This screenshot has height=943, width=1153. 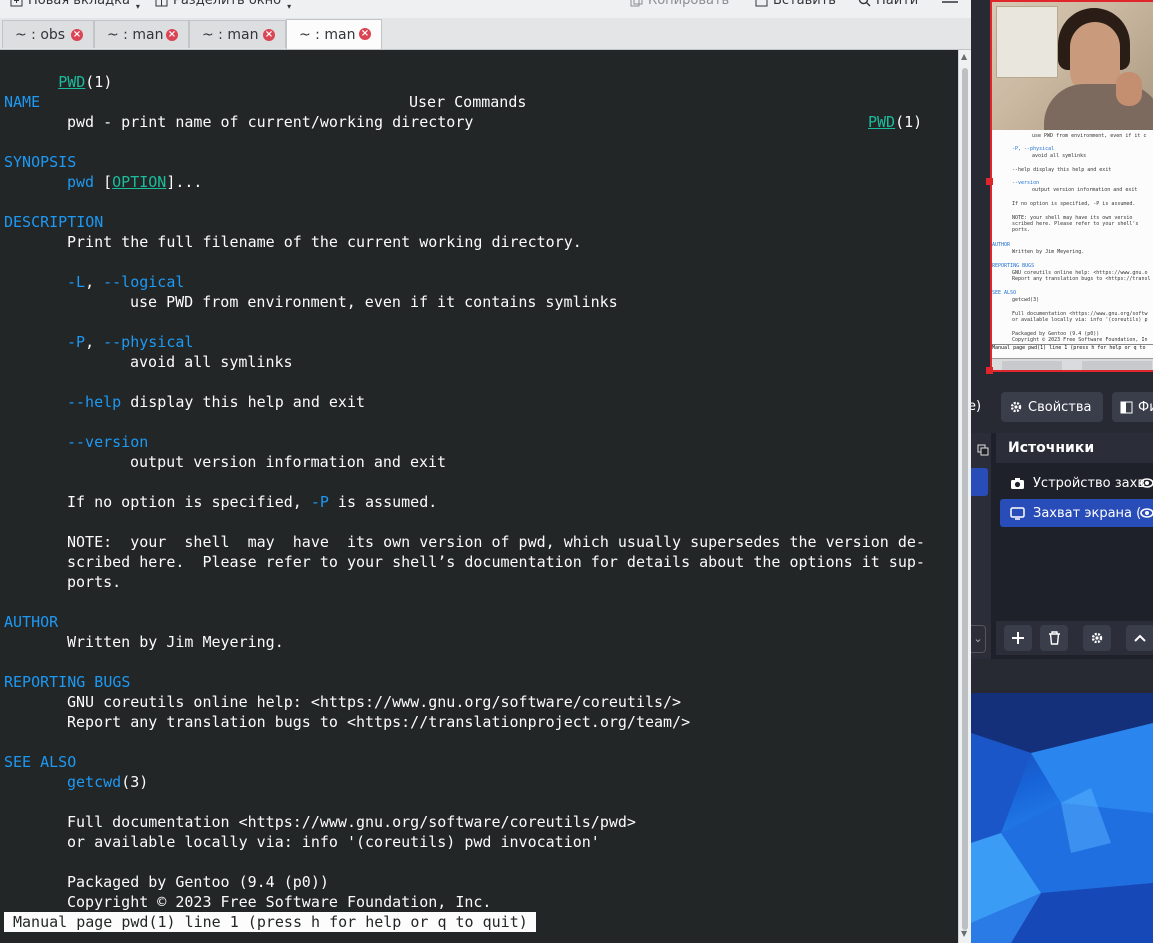 What do you see at coordinates (979, 482) in the screenshot?
I see `scene-item-selected` at bounding box center [979, 482].